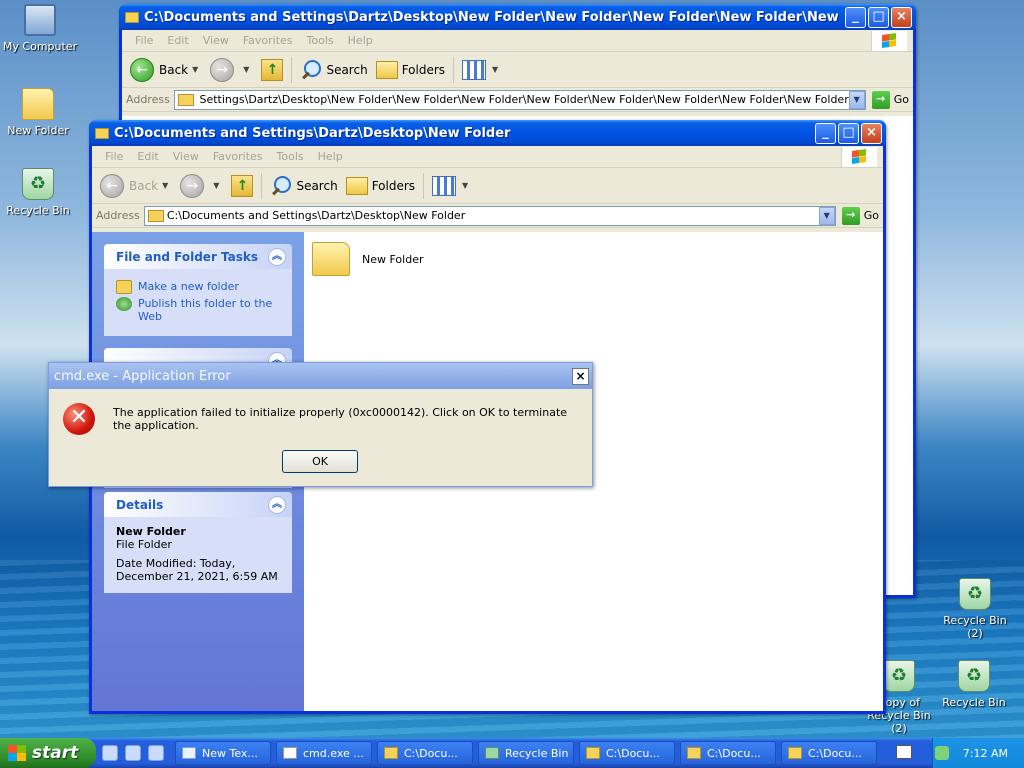 This screenshot has height=768, width=1024. Describe the element at coordinates (975, 609) in the screenshot. I see `desktop-icon-recycle-bin-2: Recycle Bin (2)` at that location.